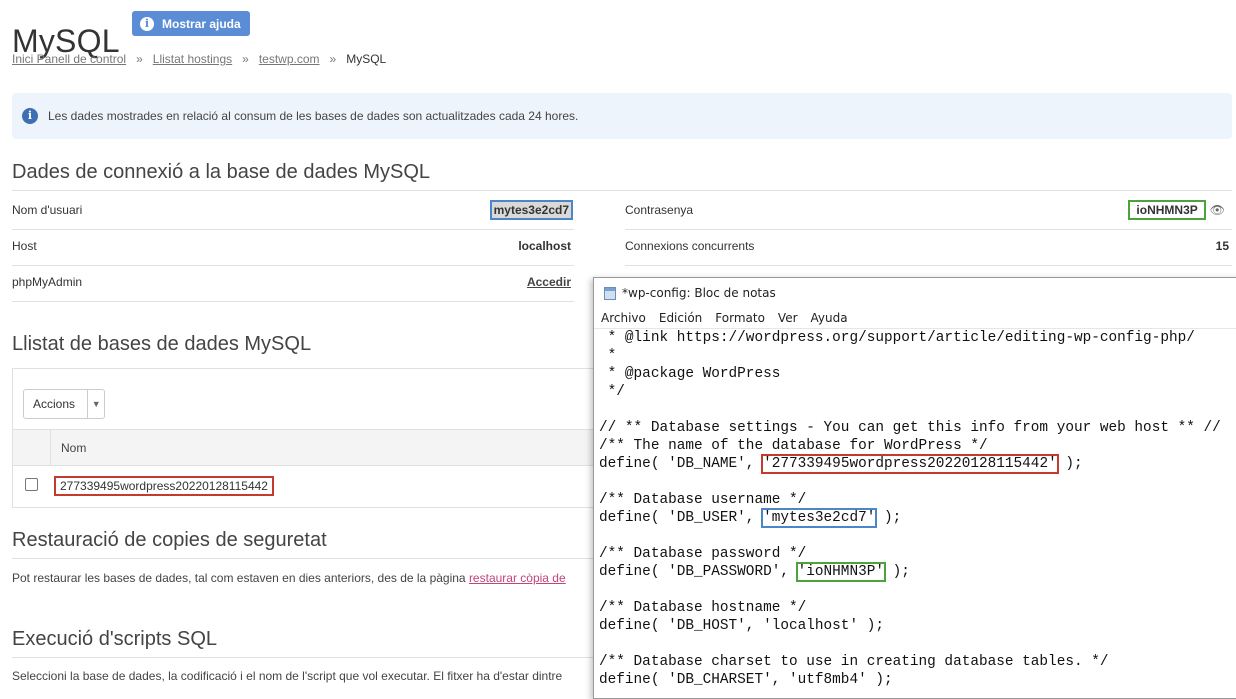 The image size is (1236, 699). What do you see at coordinates (690, 374) in the screenshot?
I see `code-line: * @package WordPress` at bounding box center [690, 374].